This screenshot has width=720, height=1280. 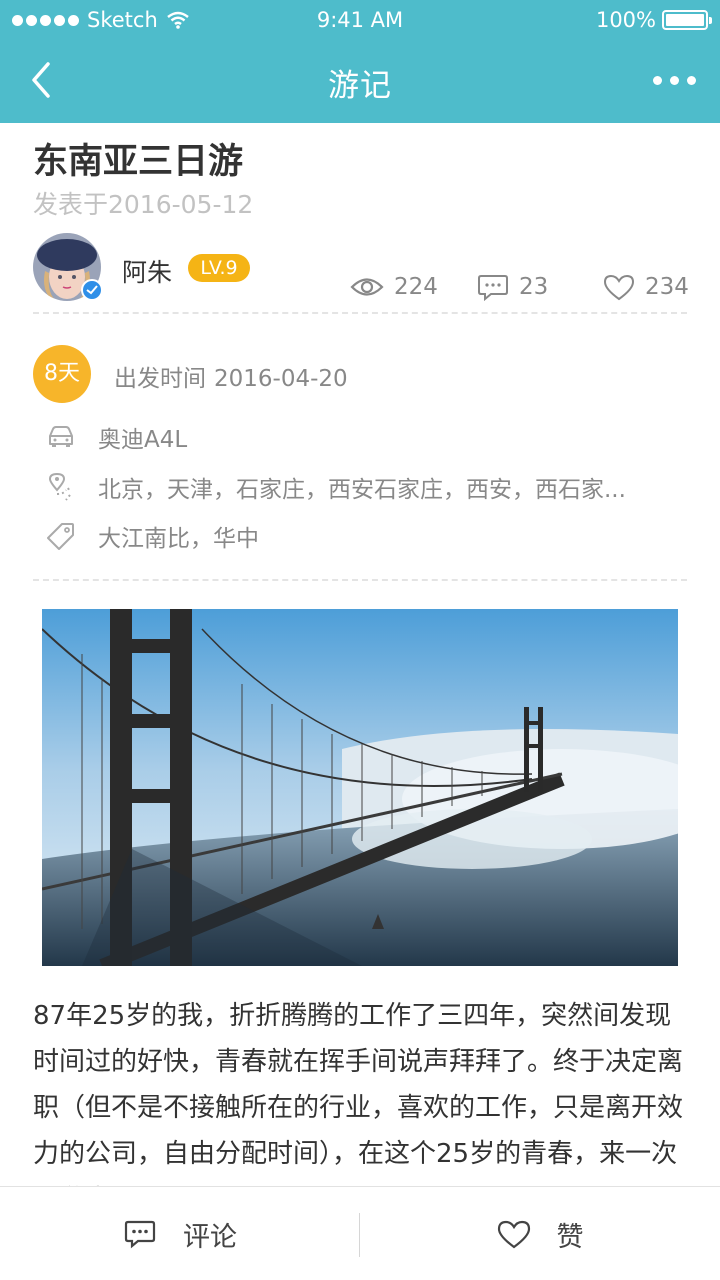 What do you see at coordinates (416, 287) in the screenshot?
I see `views-count: 224` at bounding box center [416, 287].